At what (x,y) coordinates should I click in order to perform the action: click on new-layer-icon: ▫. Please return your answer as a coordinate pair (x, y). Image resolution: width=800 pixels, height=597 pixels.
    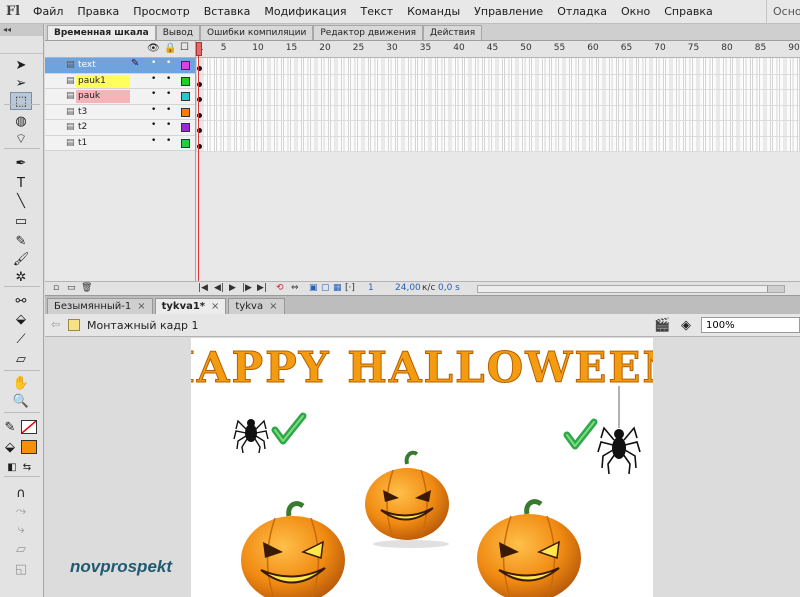
    Looking at the image, I should click on (56, 288).